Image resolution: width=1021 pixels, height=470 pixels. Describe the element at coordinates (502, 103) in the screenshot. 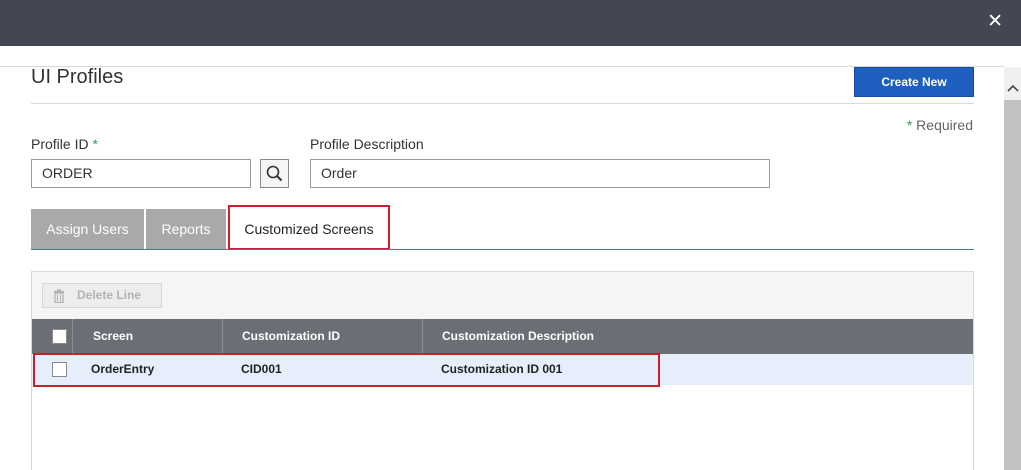

I see `title-divider` at that location.